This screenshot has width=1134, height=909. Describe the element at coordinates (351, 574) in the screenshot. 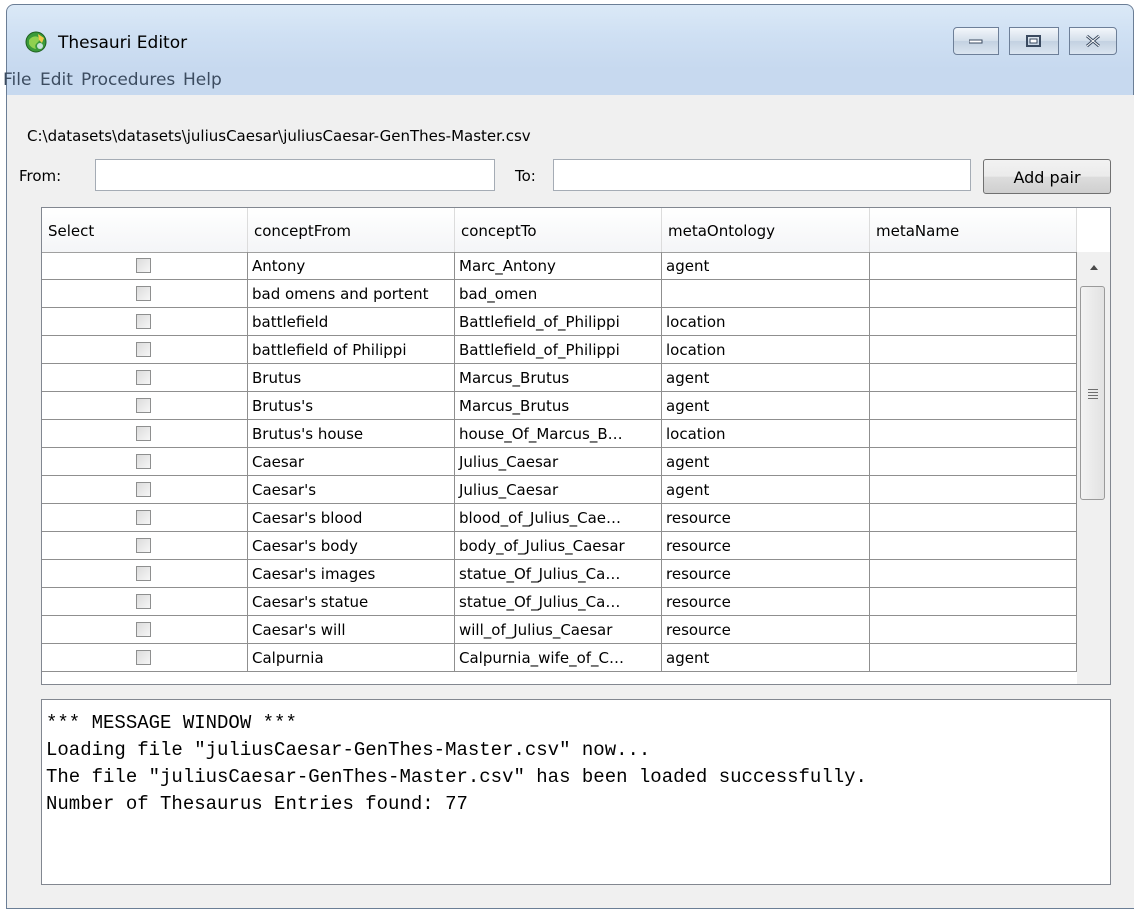

I see `cell-conceptfrom: Caesar's images` at that location.